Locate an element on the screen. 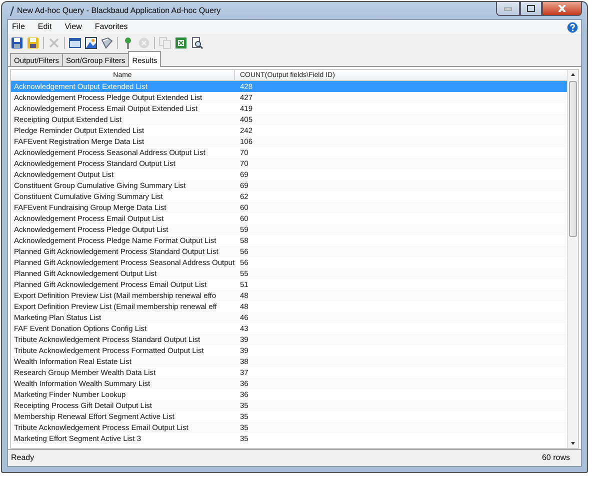 The image size is (593, 480). window-icon is located at coordinates (75, 42).